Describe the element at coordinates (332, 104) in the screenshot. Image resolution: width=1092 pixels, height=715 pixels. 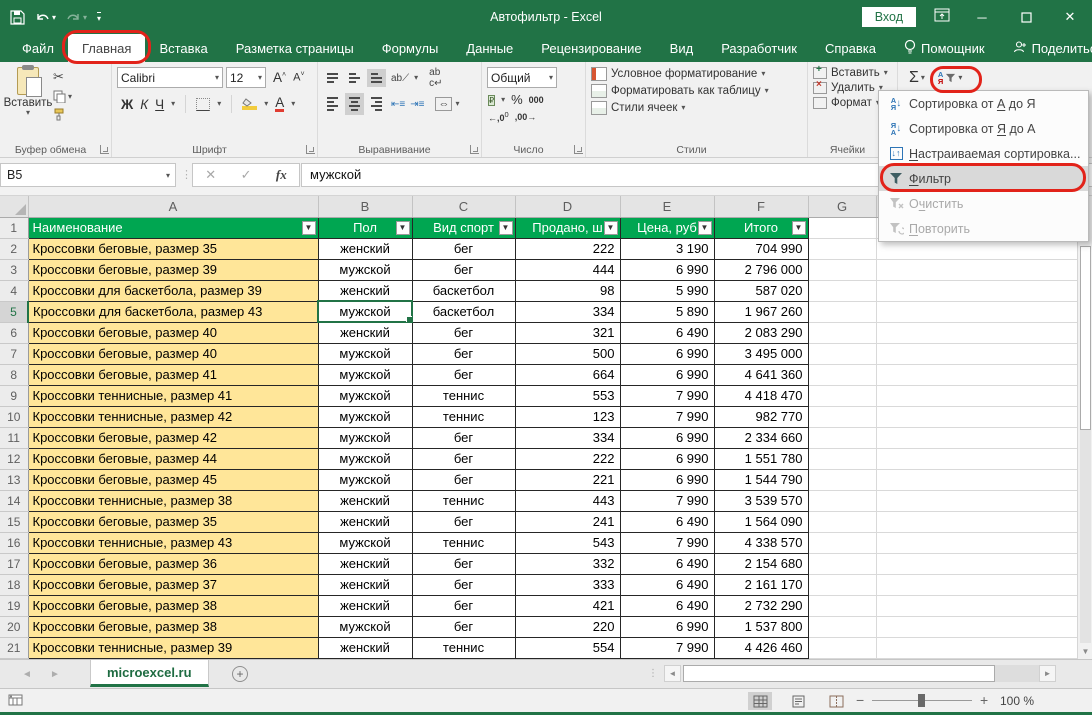
I see `align-left-icon` at that location.